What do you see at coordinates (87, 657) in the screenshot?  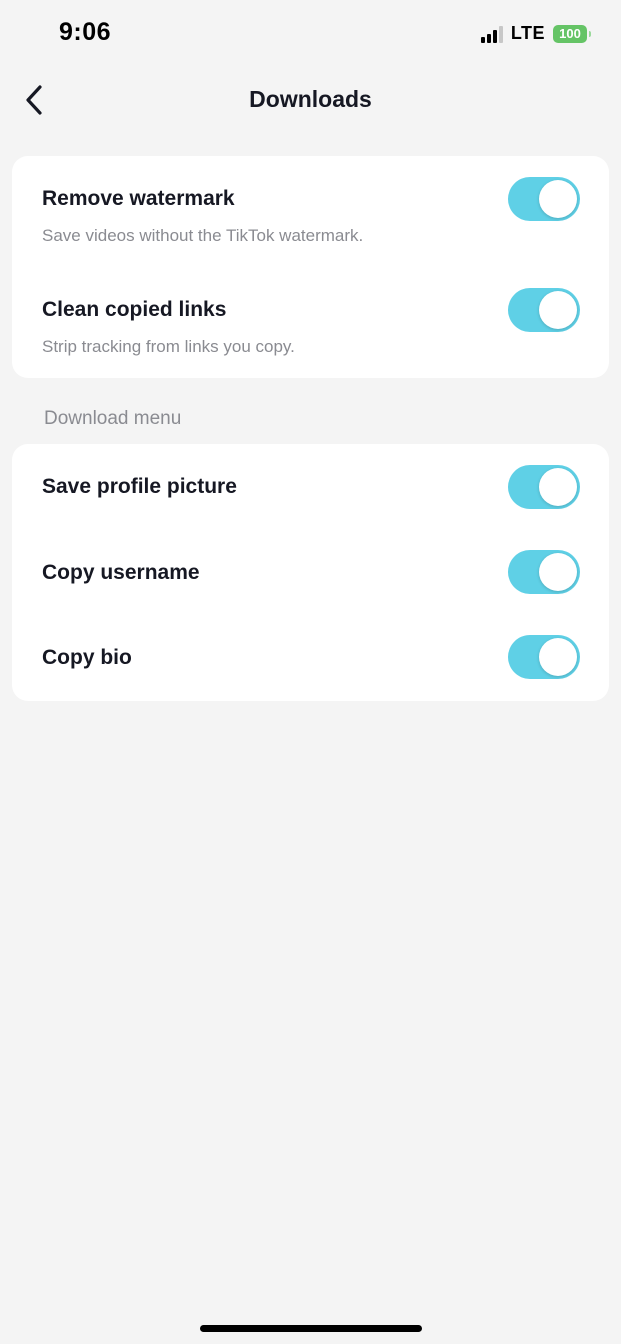 I see `menu-item-label: Copy bio` at bounding box center [87, 657].